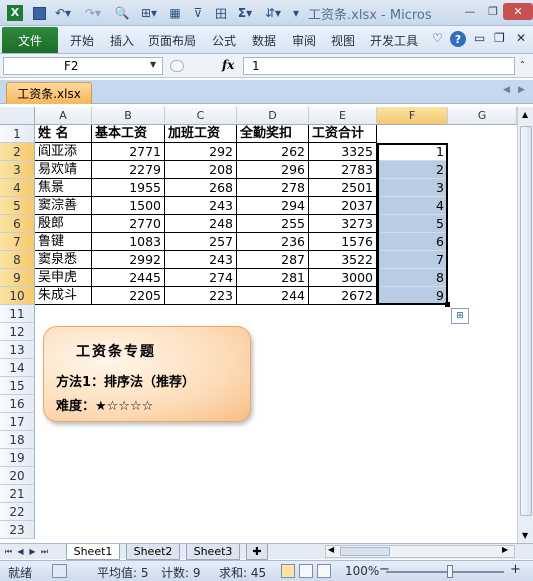 This screenshot has height=581, width=533. What do you see at coordinates (17, 278) in the screenshot?
I see `row-header-9: 9` at bounding box center [17, 278].